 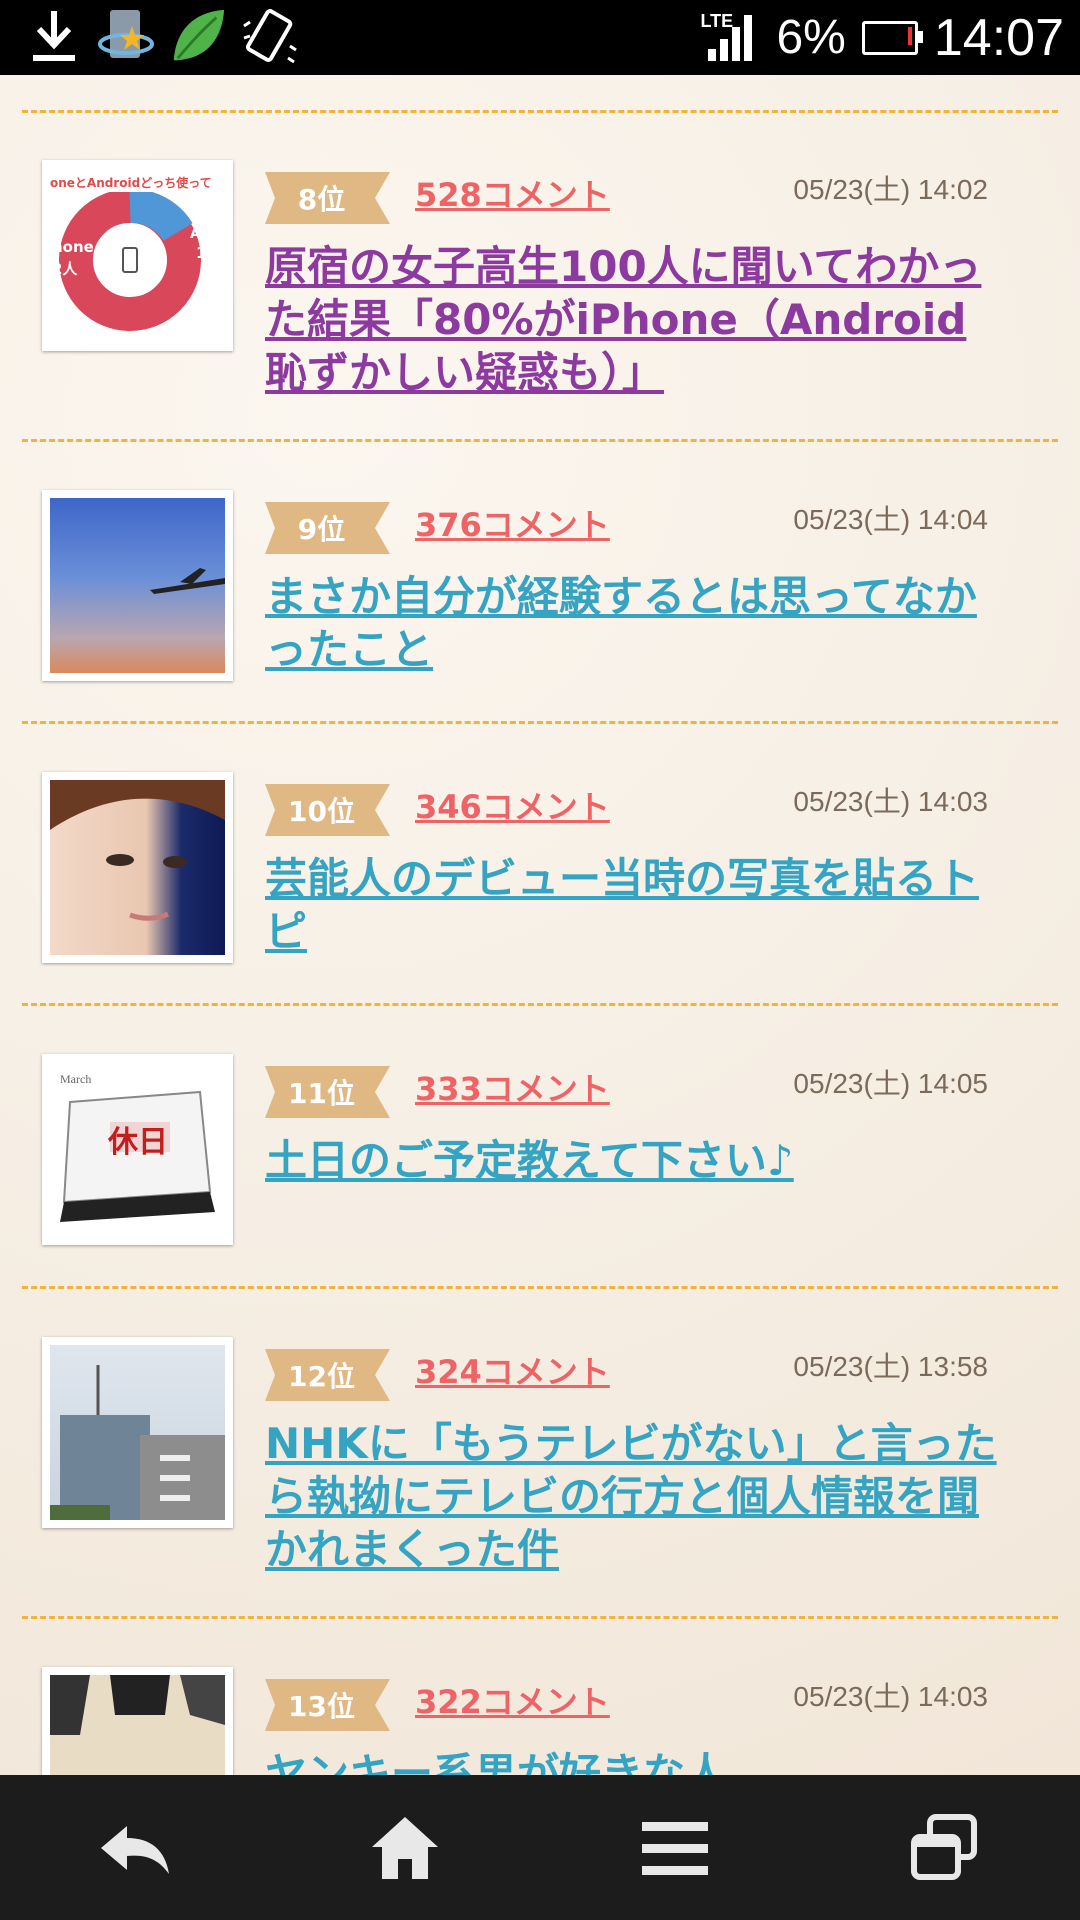 What do you see at coordinates (126, 36) in the screenshot?
I see `night-mode-icon` at bounding box center [126, 36].